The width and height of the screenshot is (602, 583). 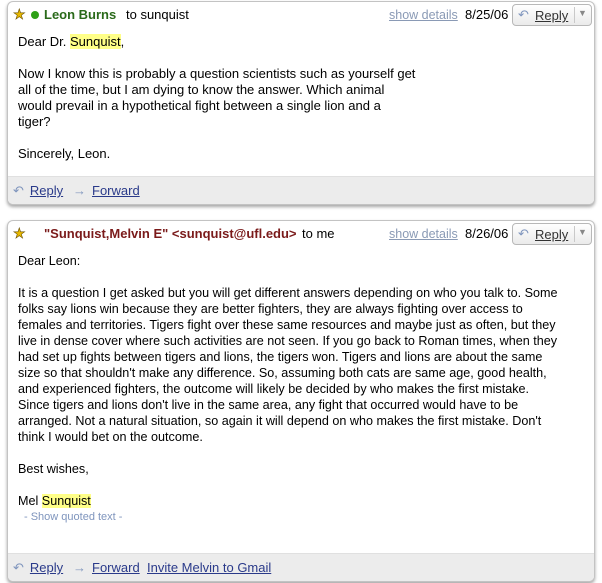 I want to click on show-quoted-text-link: - Show quoted text -, so click(x=73, y=517).